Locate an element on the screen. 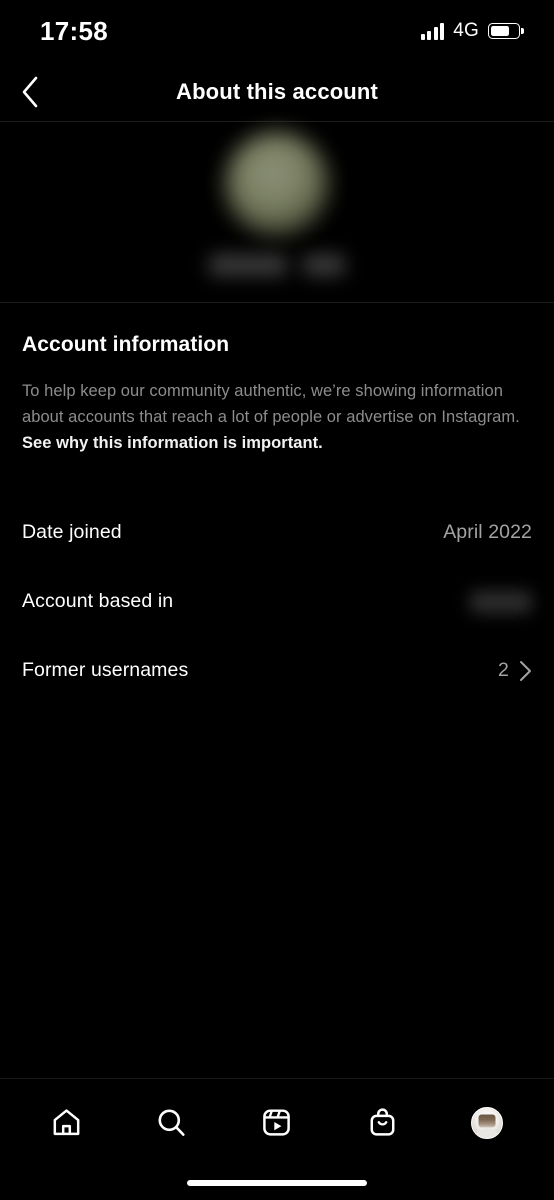 The height and width of the screenshot is (1200, 554). chevron-right-icon is located at coordinates (525, 671).